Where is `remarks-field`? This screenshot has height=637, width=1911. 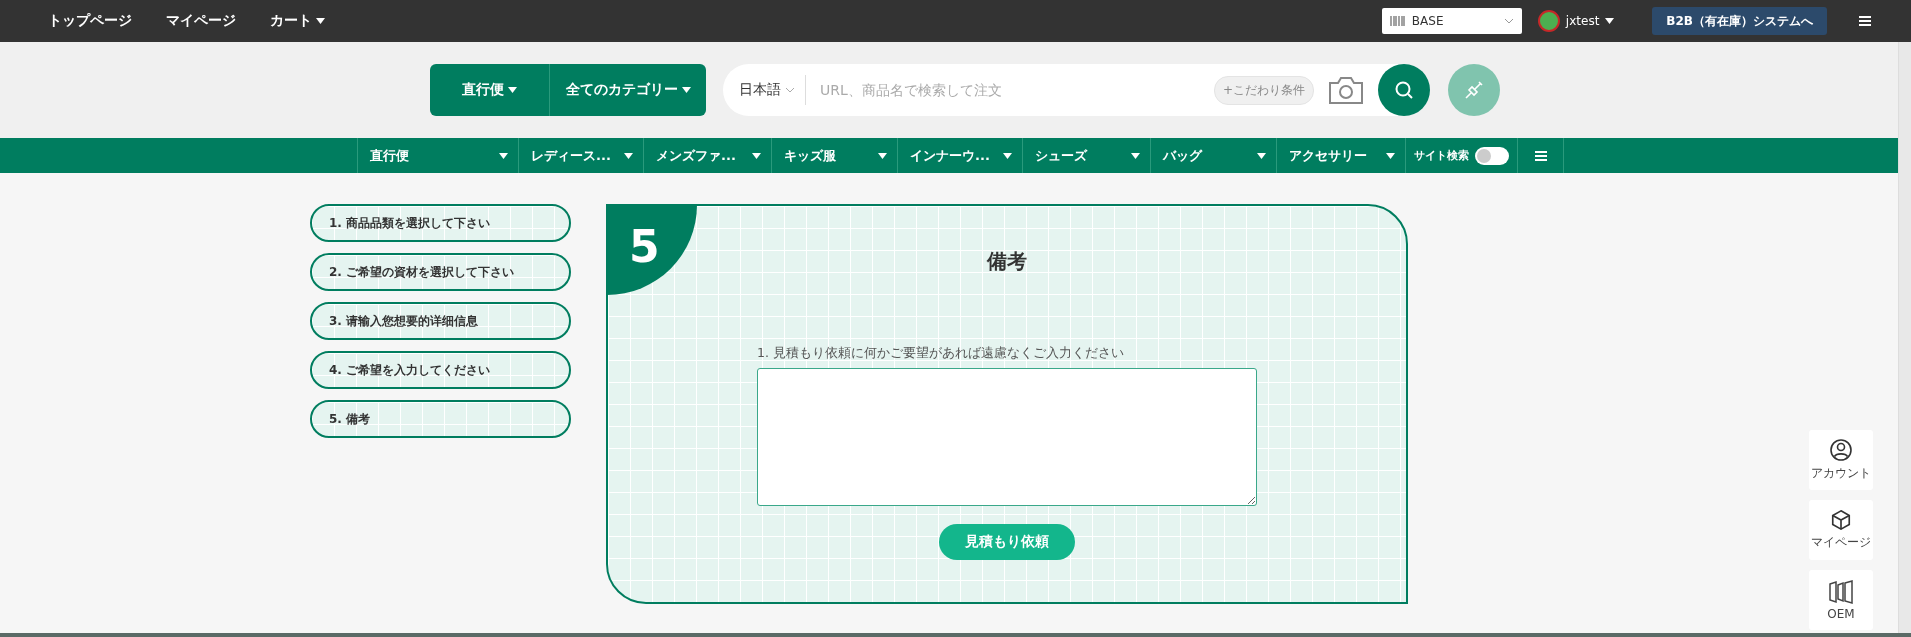
remarks-field is located at coordinates (1007, 437).